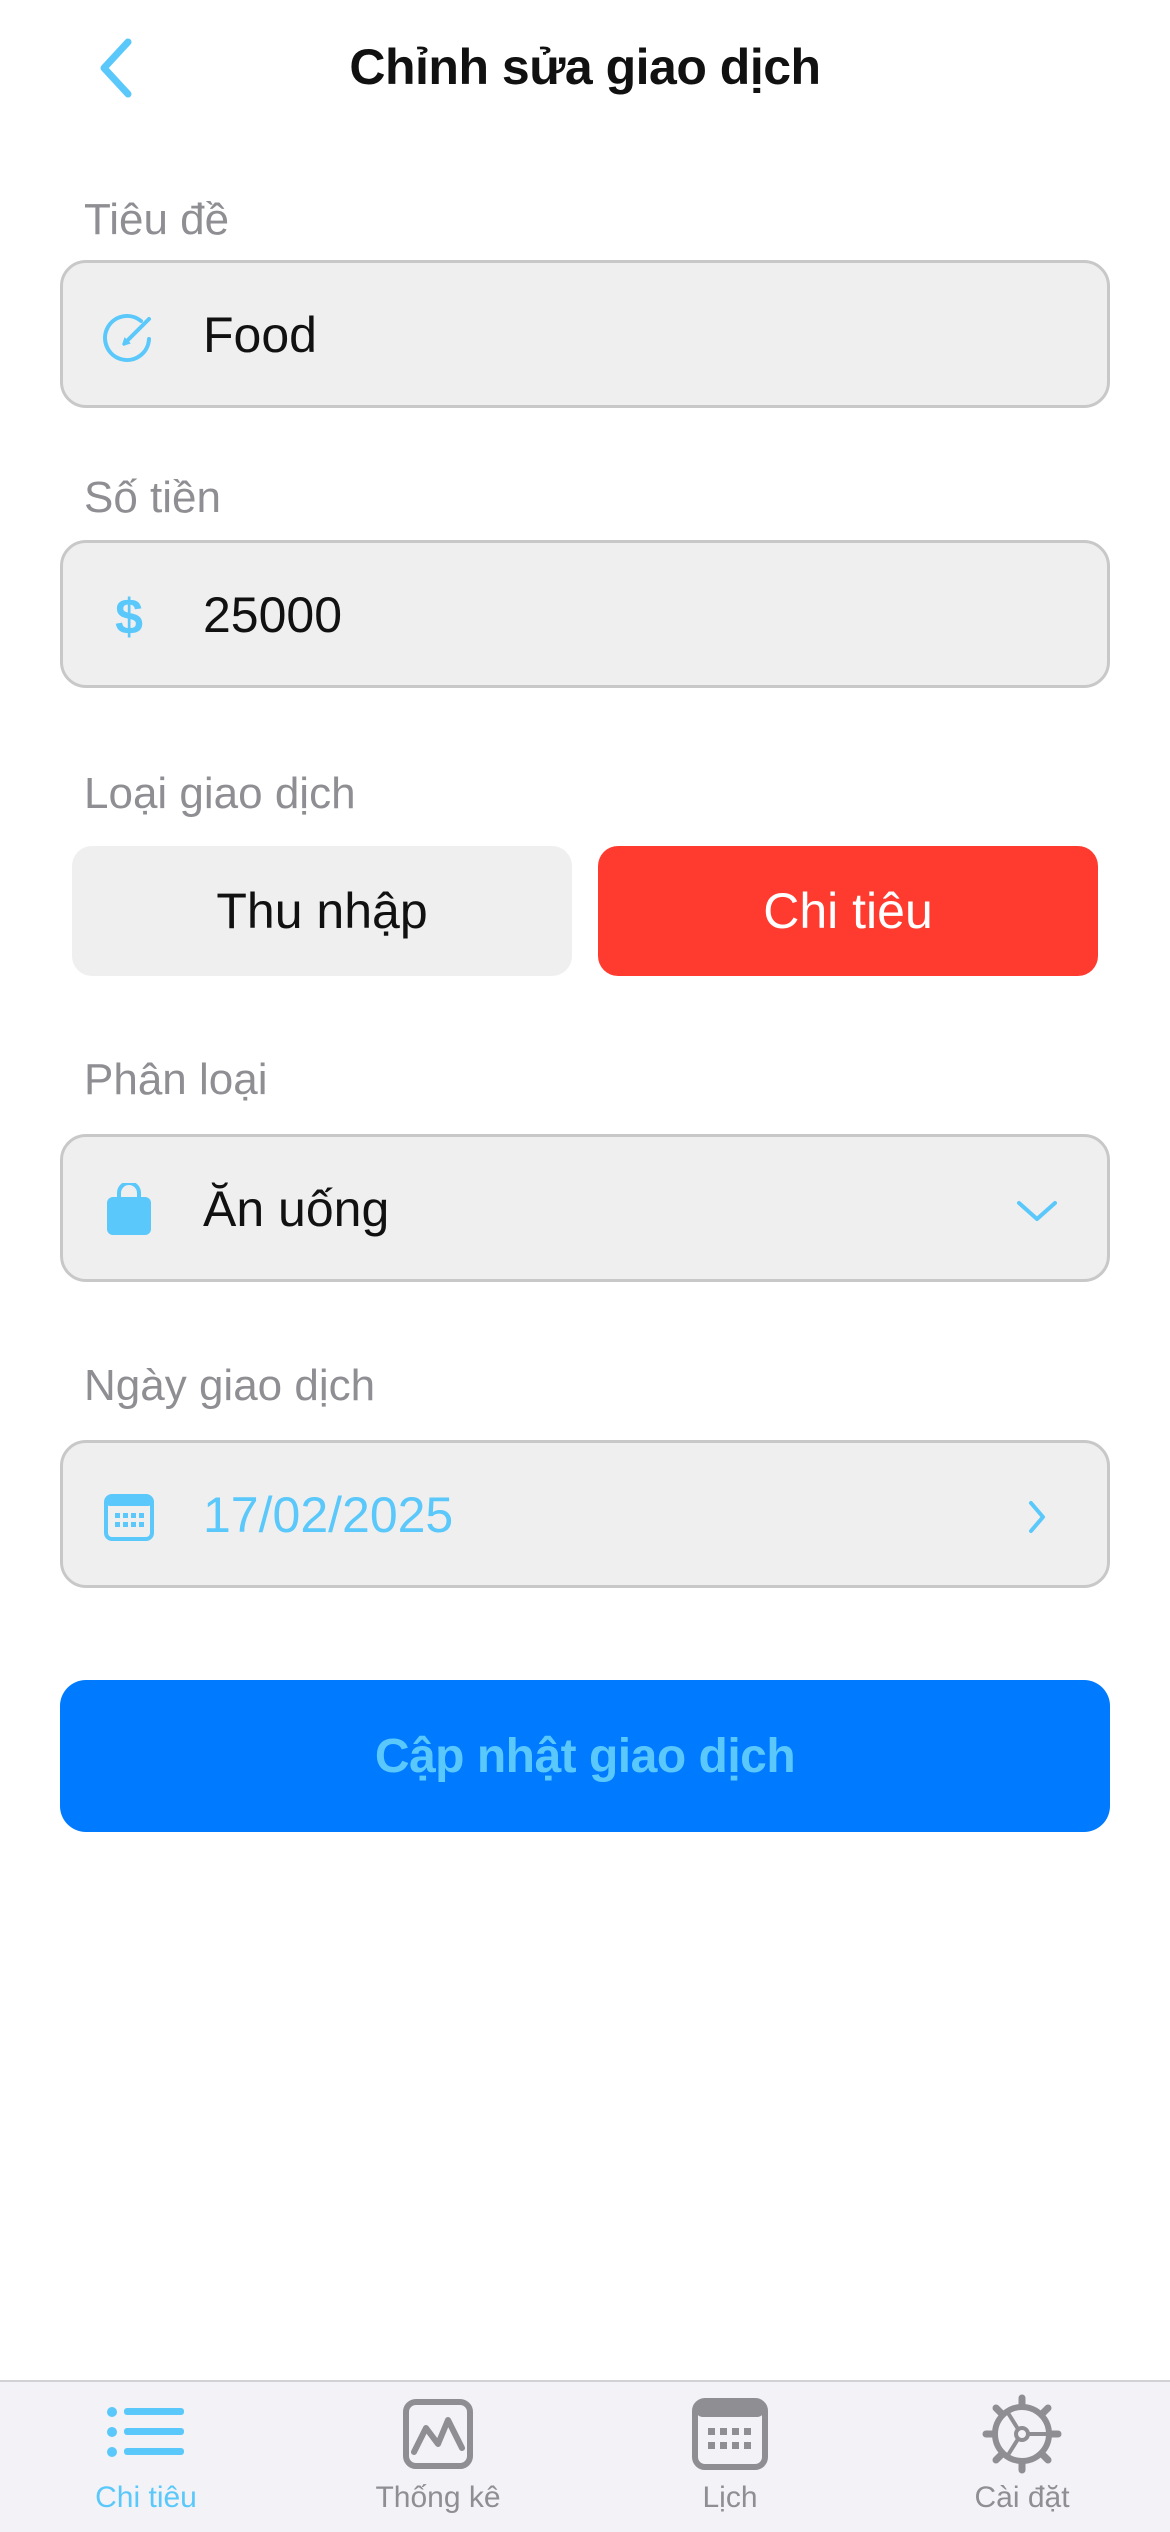 Image resolution: width=1170 pixels, height=2532 pixels. I want to click on update-transaction-button: Cập nhật giao dịch, so click(585, 1756).